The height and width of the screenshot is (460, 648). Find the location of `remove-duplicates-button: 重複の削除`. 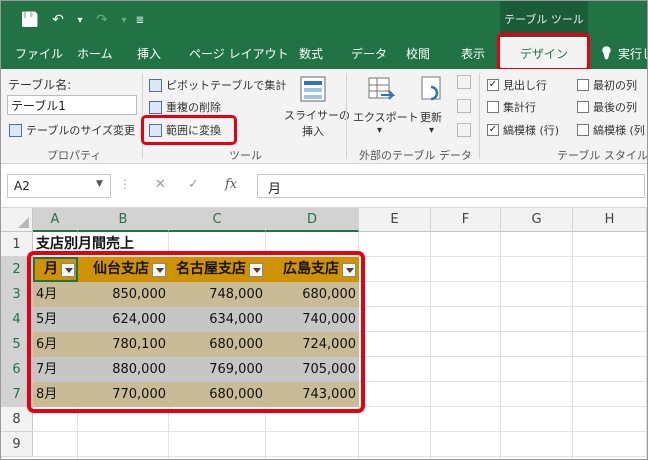

remove-duplicates-button: 重複の削除 is located at coordinates (185, 107).